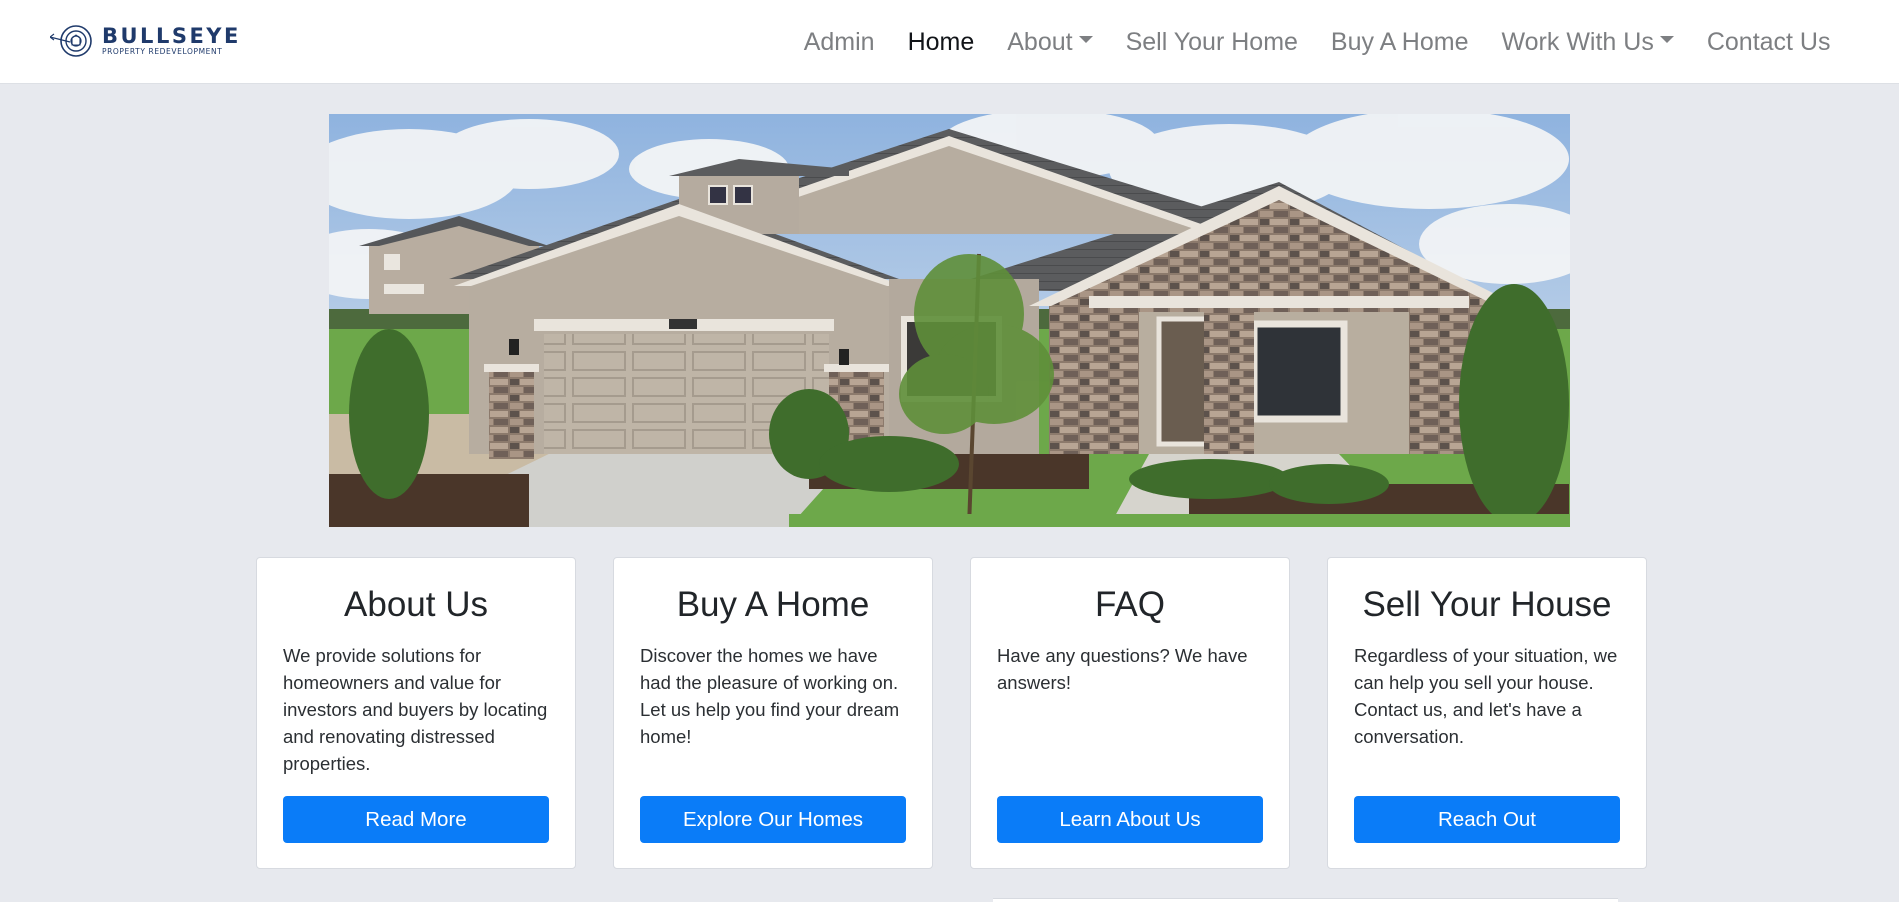 The image size is (1899, 902). Describe the element at coordinates (1130, 819) in the screenshot. I see `learn-about-us-button: Learn About Us` at that location.